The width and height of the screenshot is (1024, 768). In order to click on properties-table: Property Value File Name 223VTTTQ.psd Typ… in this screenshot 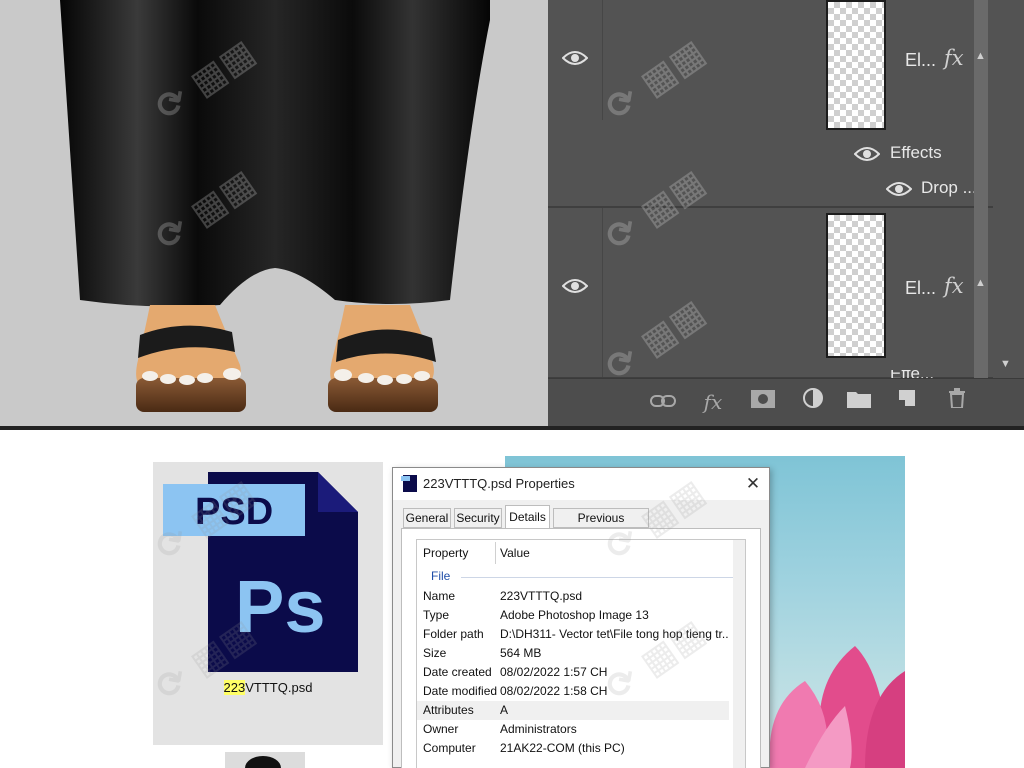, I will do `click(581, 653)`.